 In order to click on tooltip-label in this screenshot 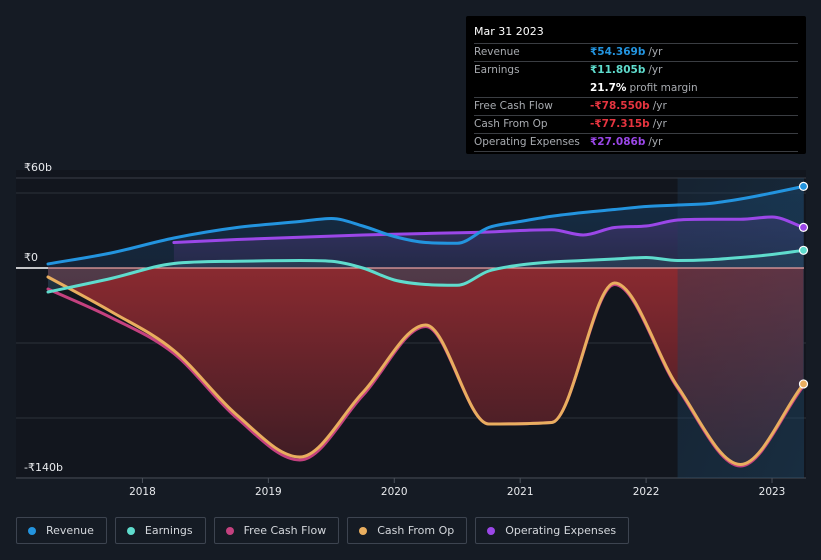, I will do `click(532, 88)`.